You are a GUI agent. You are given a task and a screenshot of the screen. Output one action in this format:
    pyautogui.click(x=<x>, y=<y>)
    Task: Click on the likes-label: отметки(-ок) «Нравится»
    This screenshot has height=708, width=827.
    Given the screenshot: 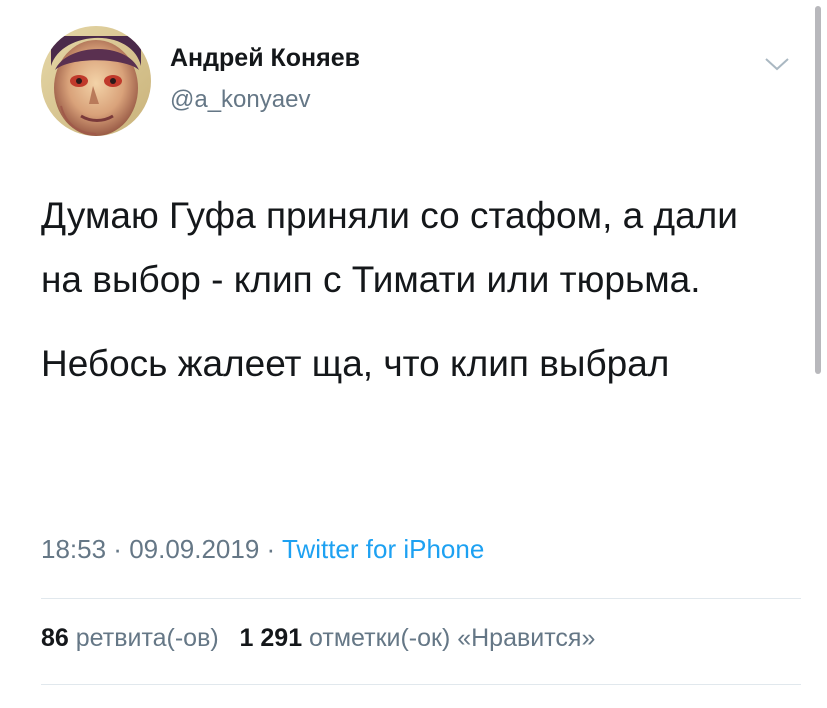 What is the action you would take?
    pyautogui.click(x=452, y=638)
    